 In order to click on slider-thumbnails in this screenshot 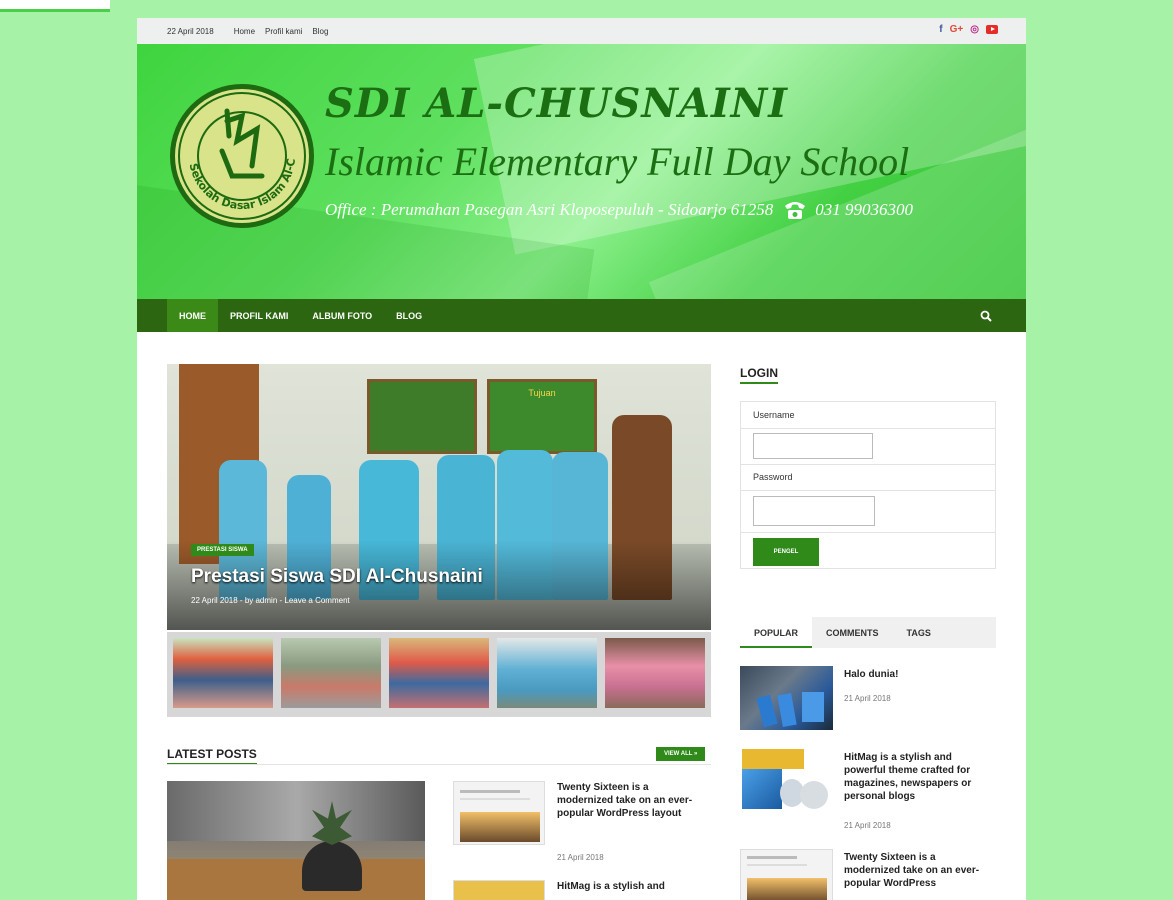, I will do `click(439, 674)`.